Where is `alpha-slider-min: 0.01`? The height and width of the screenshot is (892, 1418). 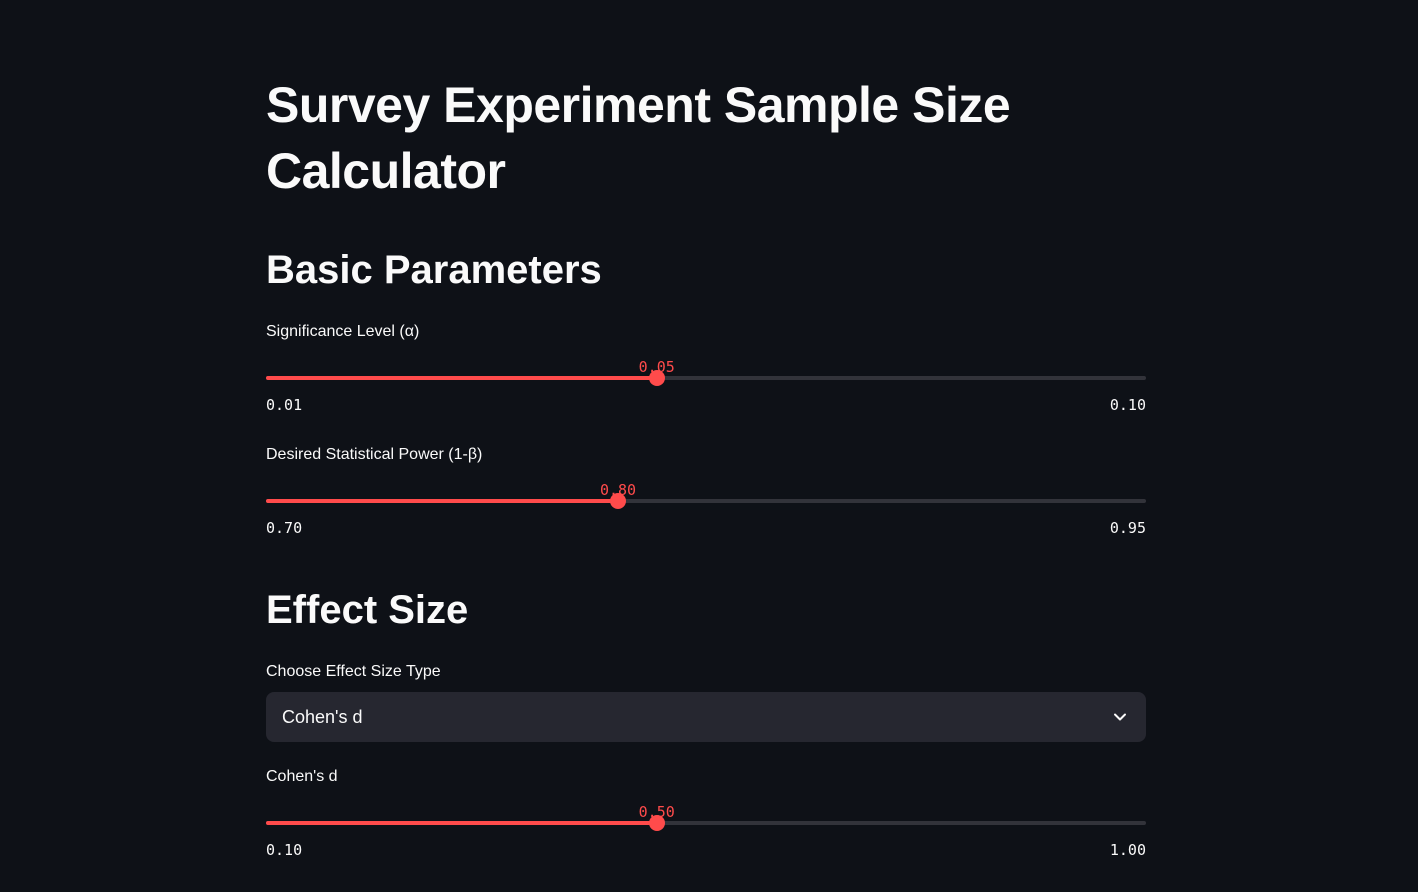 alpha-slider-min: 0.01 is located at coordinates (284, 405).